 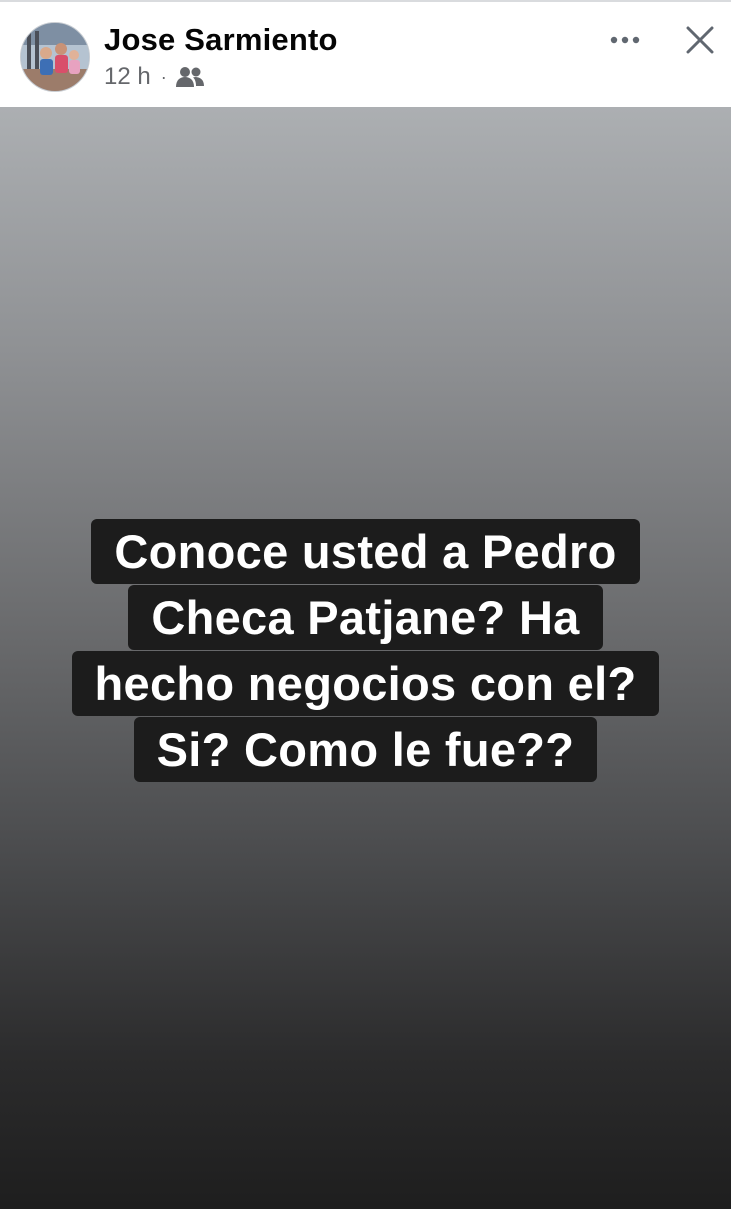 I want to click on caption-line: Si? Como le fue??, so click(x=365, y=749).